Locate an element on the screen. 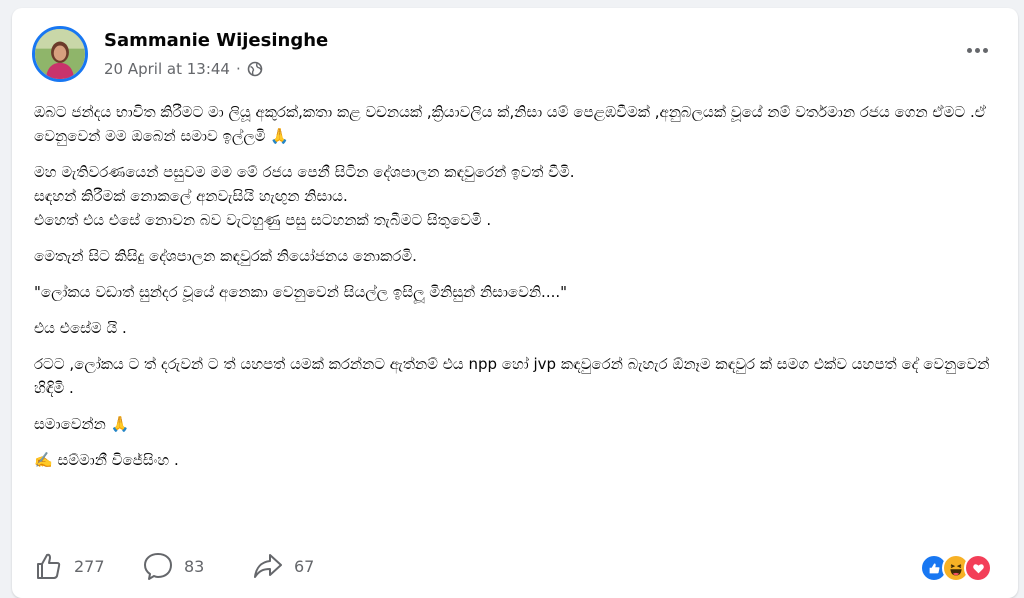 Image resolution: width=1024 pixels, height=598 pixels. post-paragraph: සමාවෙන්න 🙏 is located at coordinates (82, 424).